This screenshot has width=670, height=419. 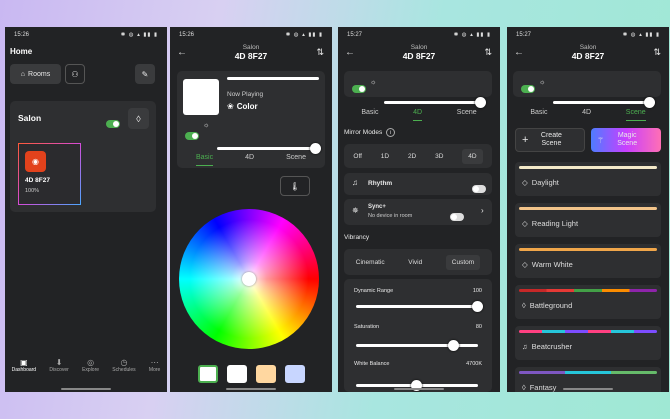 I want to click on header: Salon 4D 8F27, so click(x=419, y=52).